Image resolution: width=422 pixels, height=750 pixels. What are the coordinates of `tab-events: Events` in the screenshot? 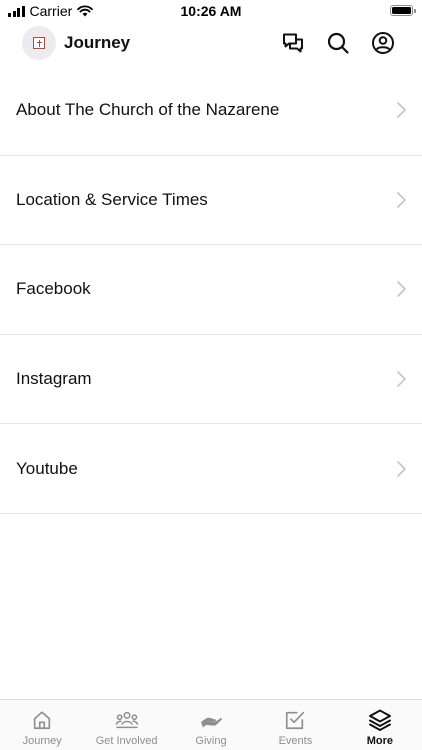 It's located at (295, 725).